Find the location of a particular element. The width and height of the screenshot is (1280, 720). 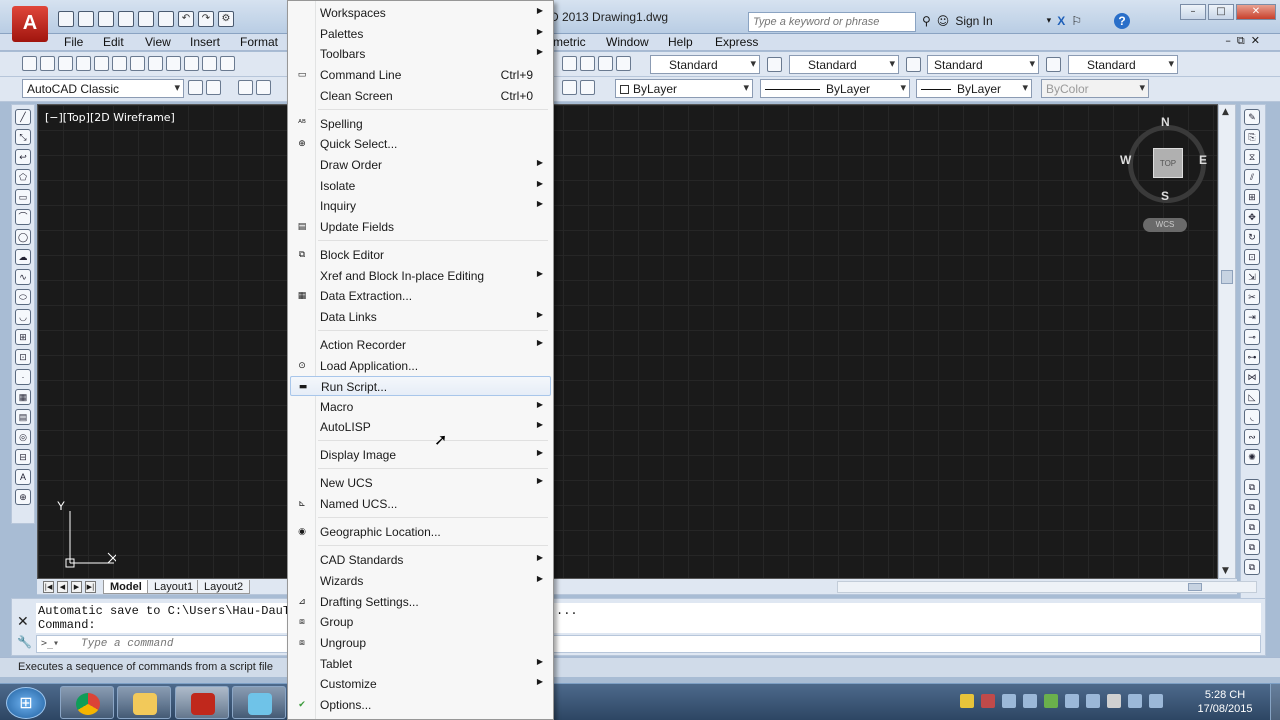

hatch-icon: ▦ is located at coordinates (23, 397).